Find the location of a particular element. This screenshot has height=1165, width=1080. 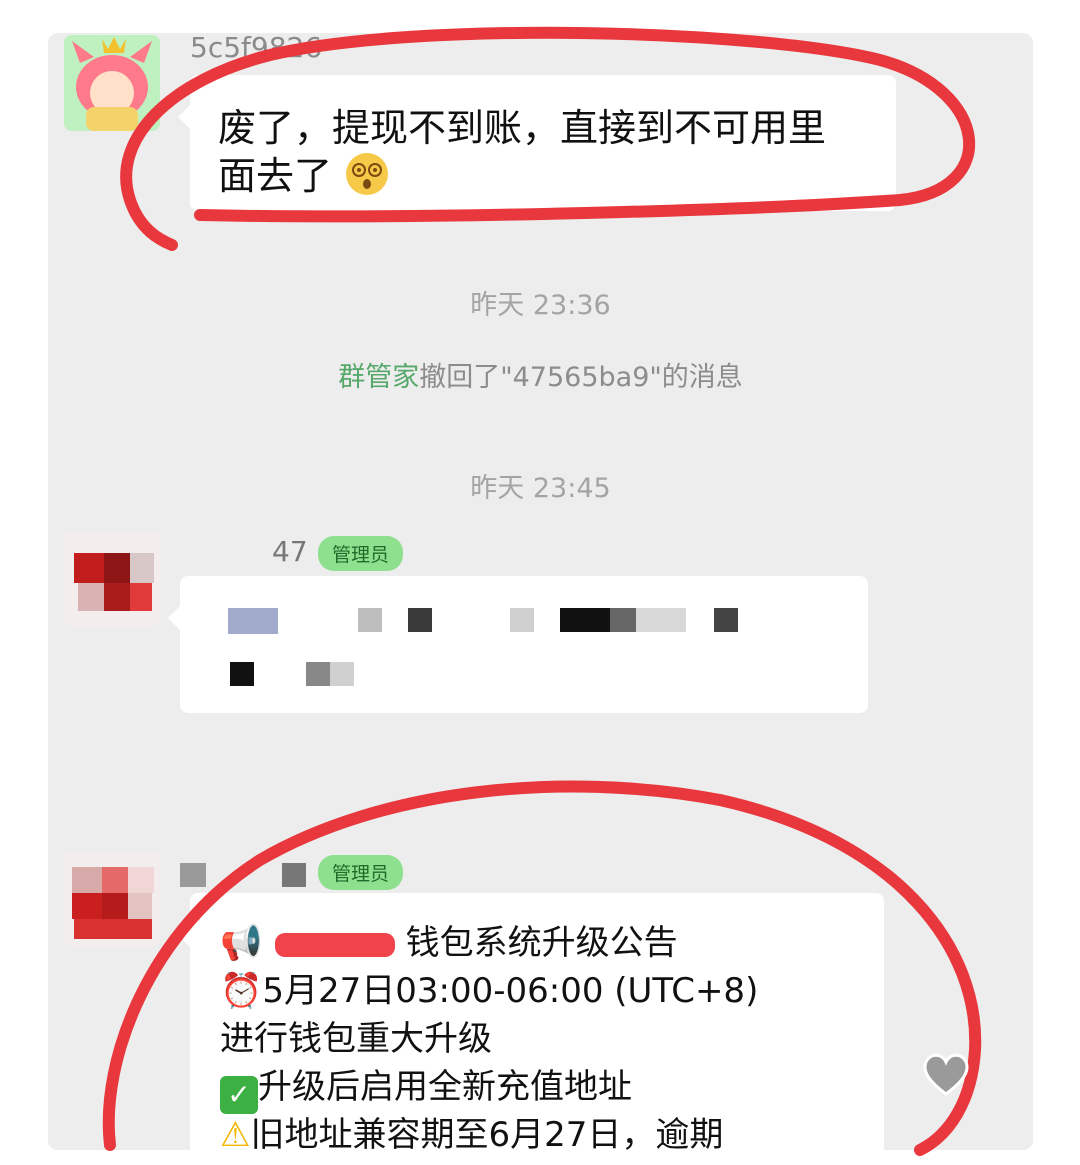

message-bubble is located at coordinates (518, 644).